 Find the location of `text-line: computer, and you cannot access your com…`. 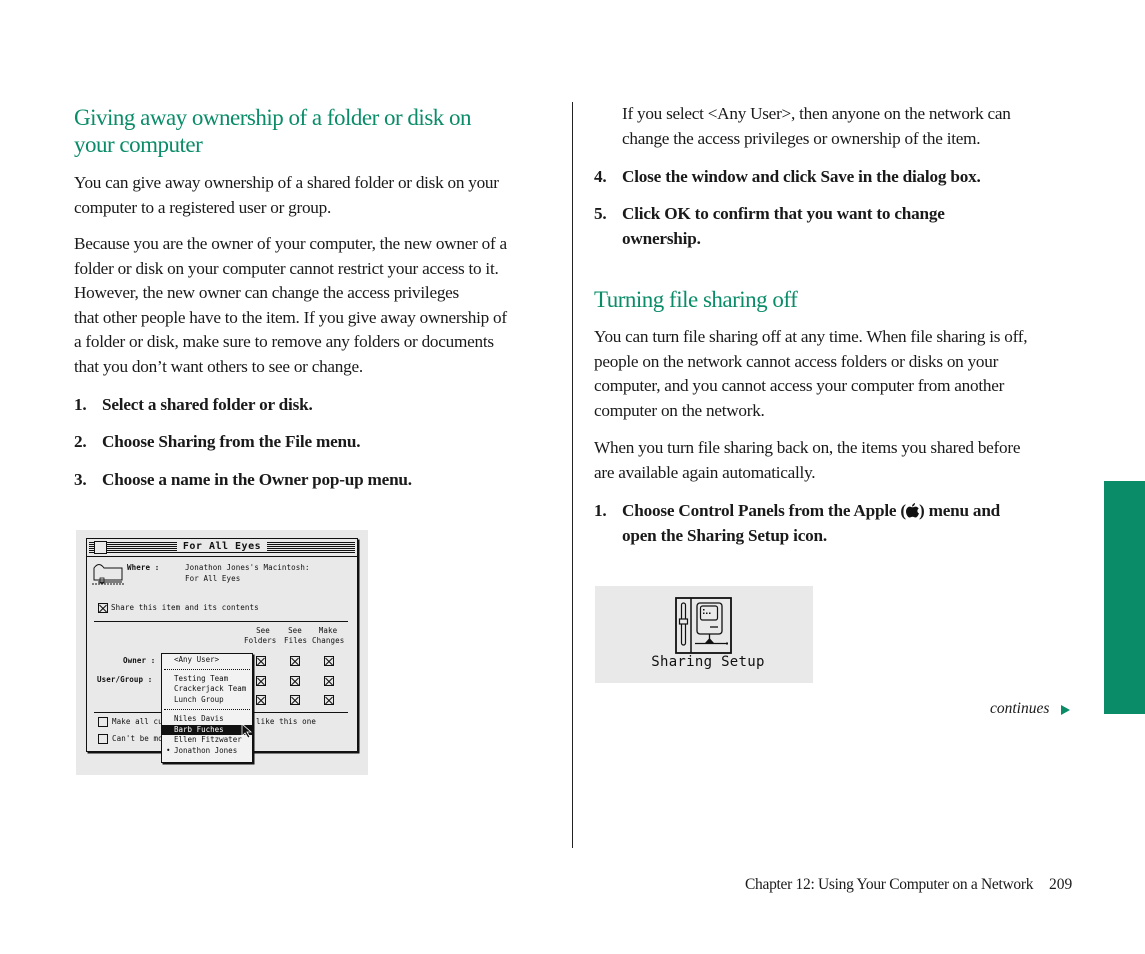

text-line: computer, and you cannot access your com… is located at coordinates (799, 386).